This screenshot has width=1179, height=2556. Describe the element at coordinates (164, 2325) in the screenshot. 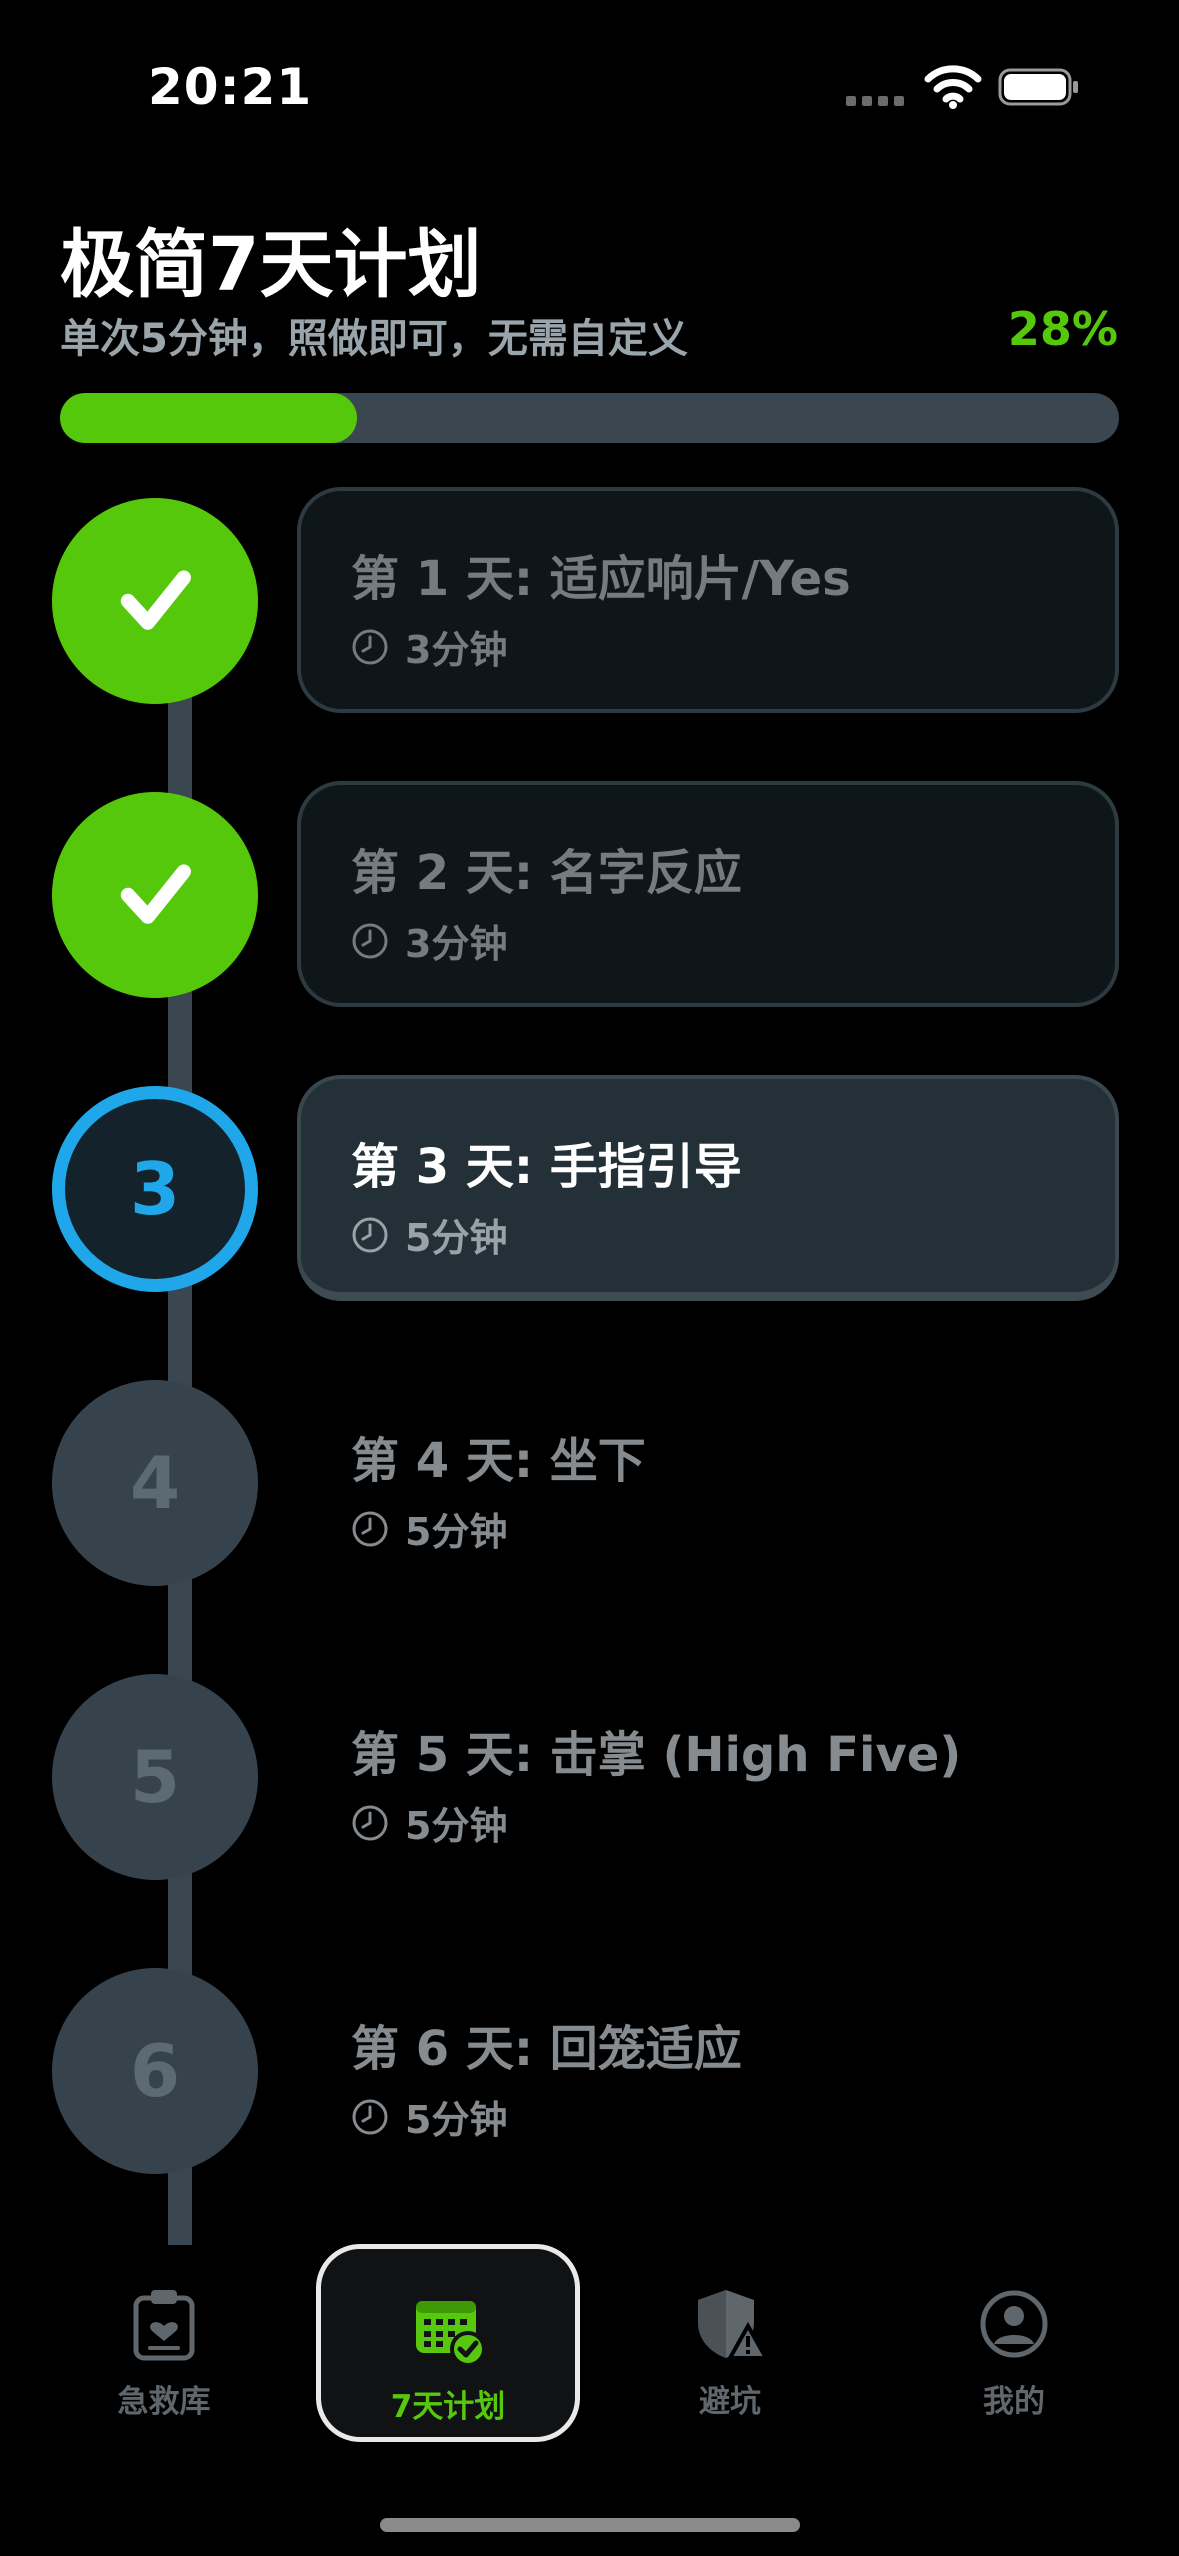

I see `clipboard-heart-icon` at that location.